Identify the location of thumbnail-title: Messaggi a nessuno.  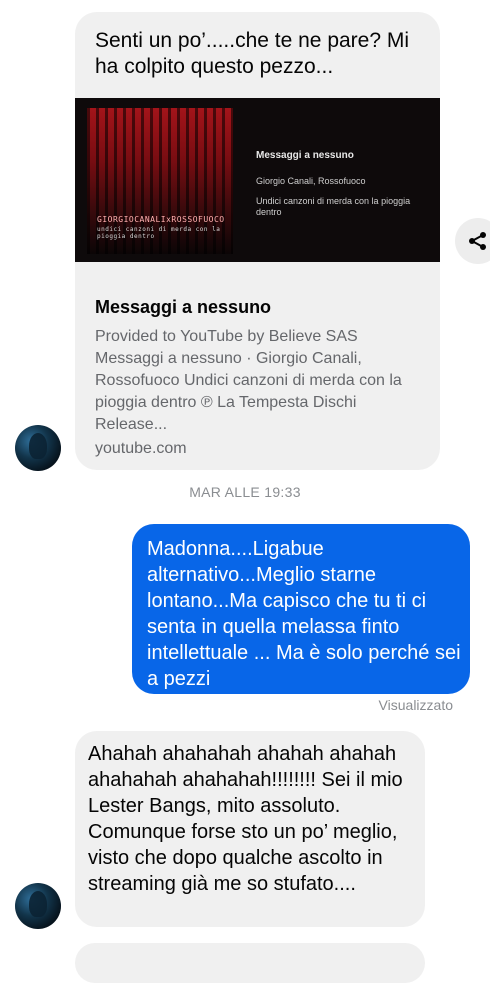
(305, 155).